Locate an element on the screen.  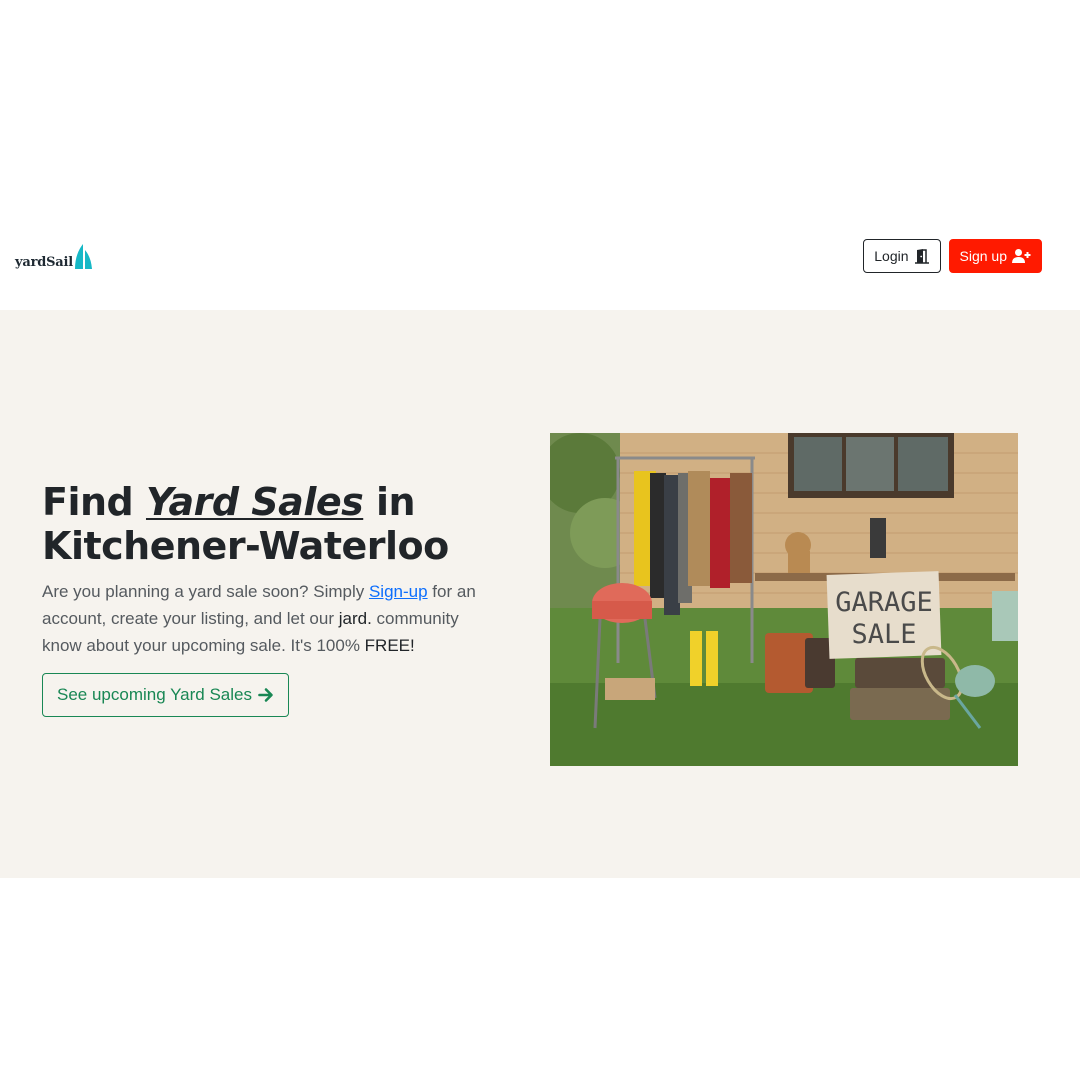
hero-title: Find Yard Sales in Kitchener-Waterloo is located at coordinates (272, 524).